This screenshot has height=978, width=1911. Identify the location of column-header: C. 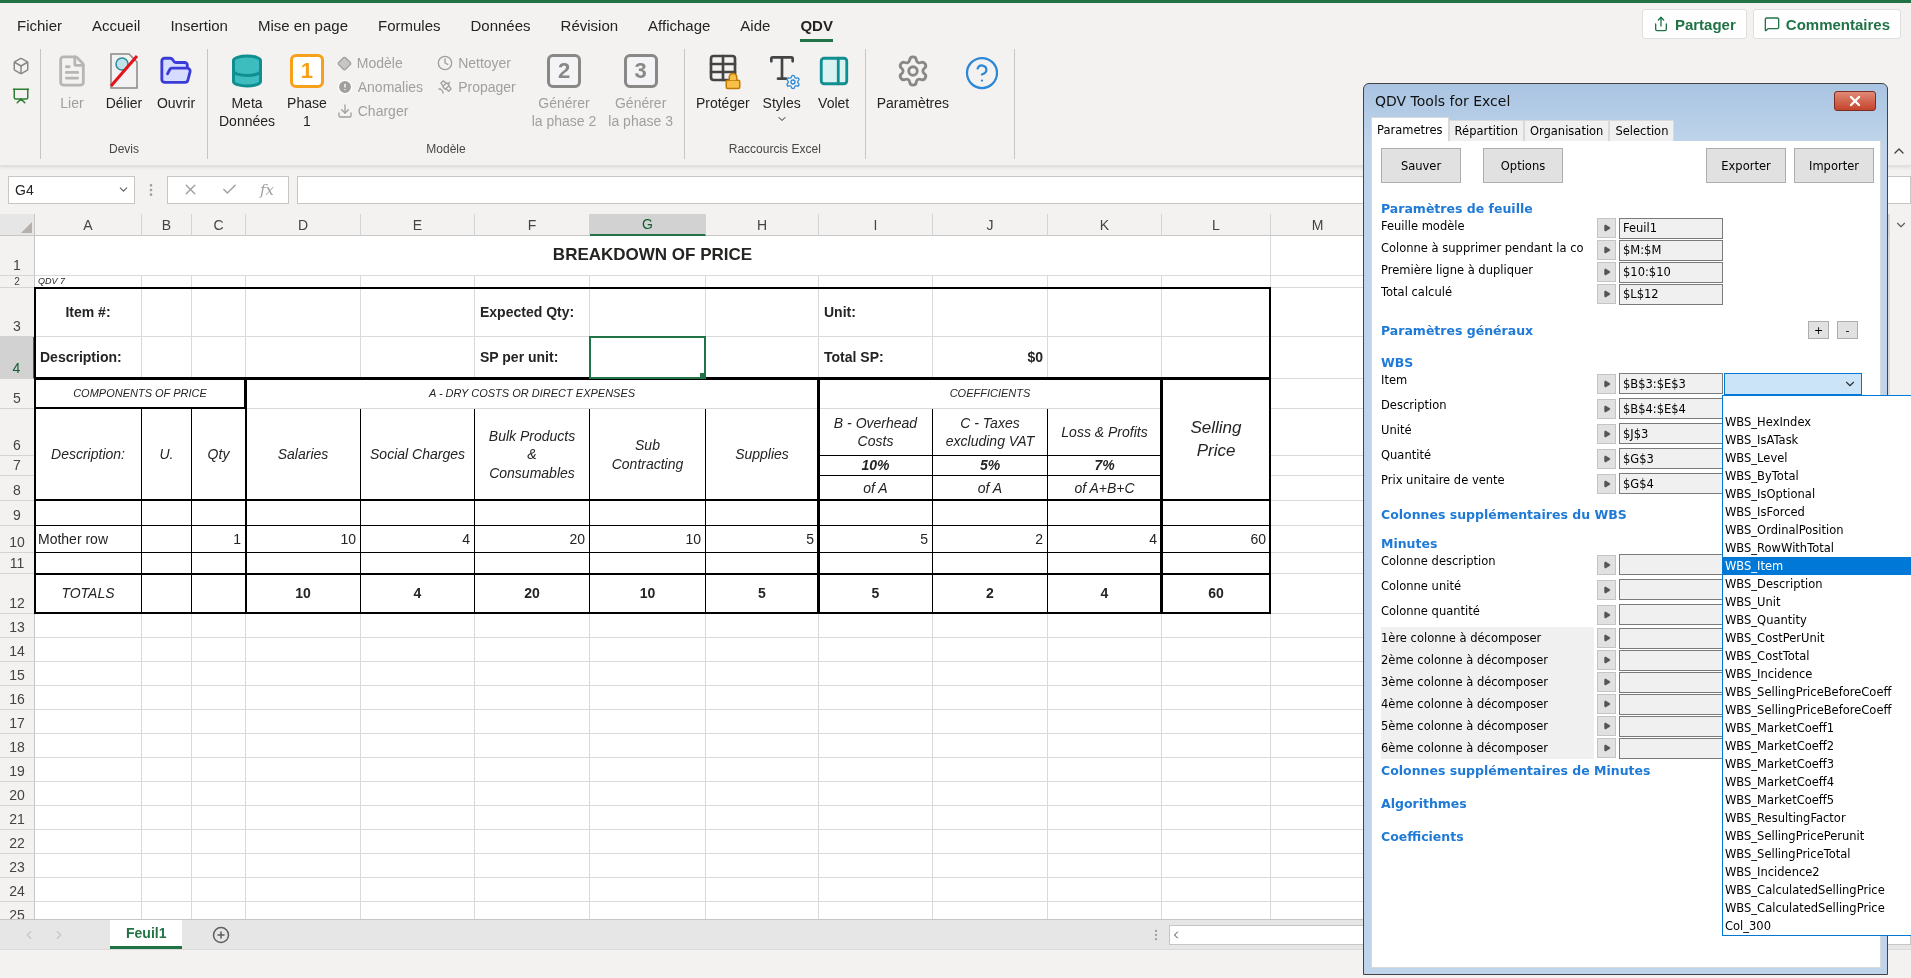
(219, 225).